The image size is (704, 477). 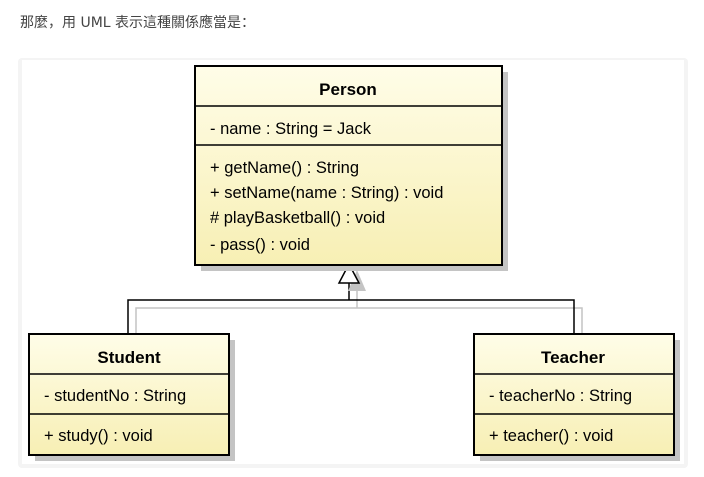 What do you see at coordinates (115, 396) in the screenshot?
I see `class-student-attribute: - studentNo : String` at bounding box center [115, 396].